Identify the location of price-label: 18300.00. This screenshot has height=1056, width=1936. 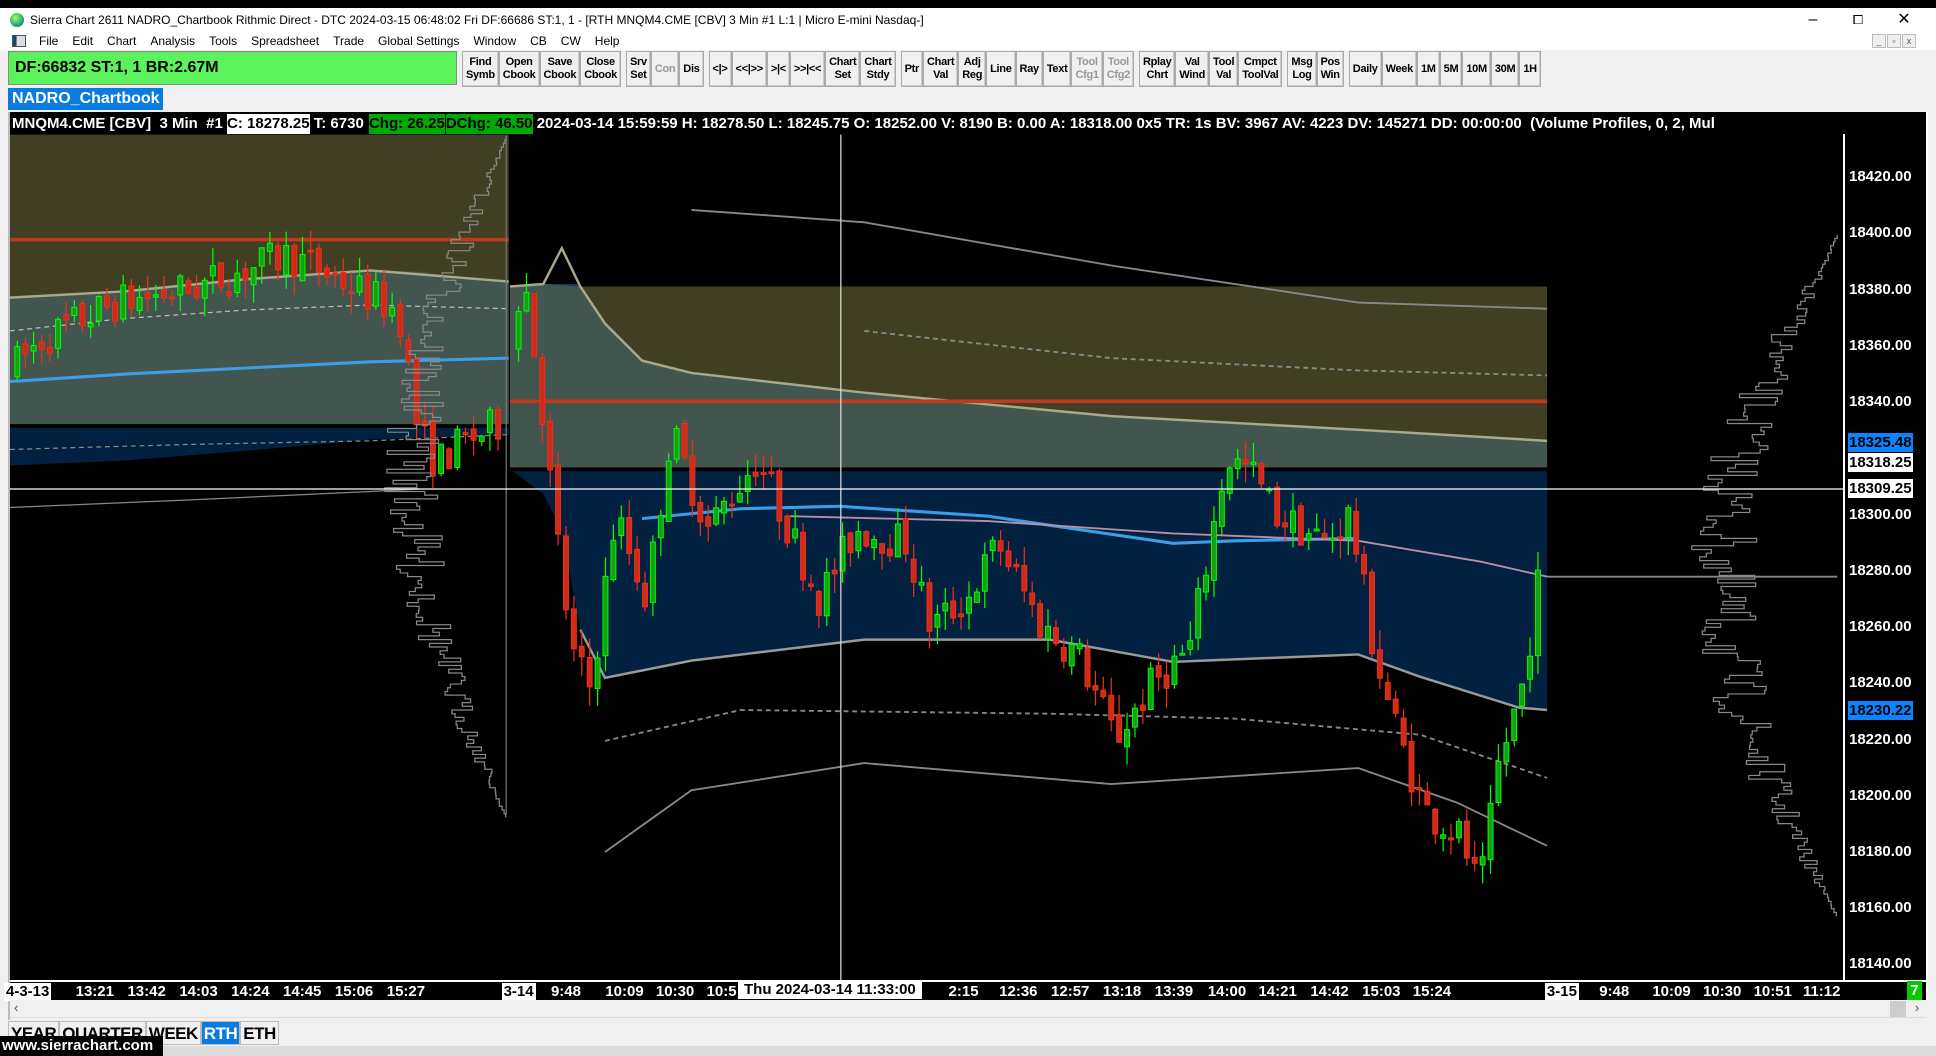
(1880, 514).